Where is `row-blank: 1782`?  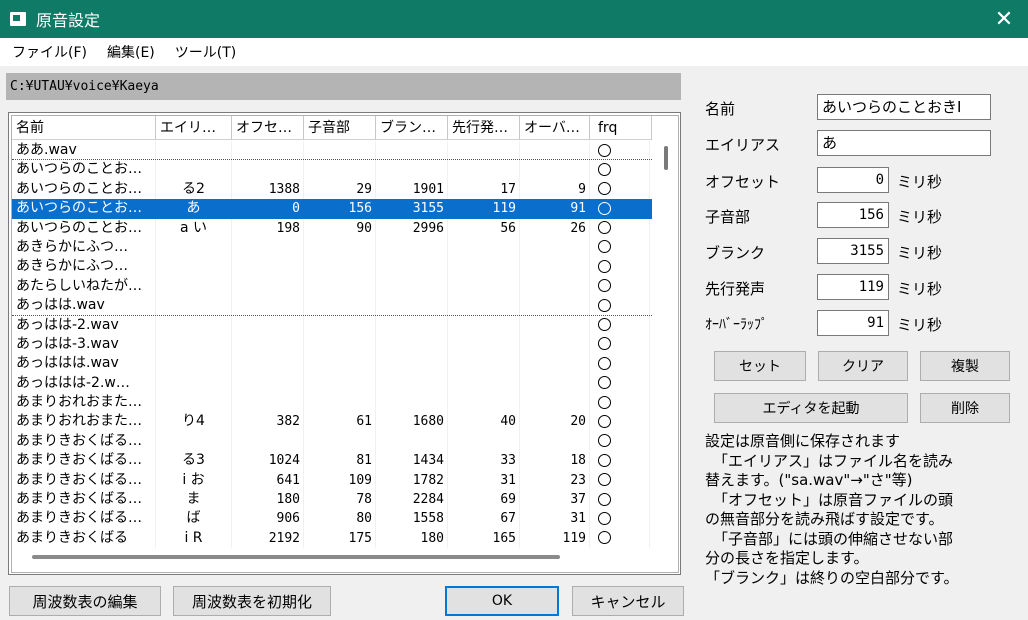
row-blank: 1782 is located at coordinates (412, 480).